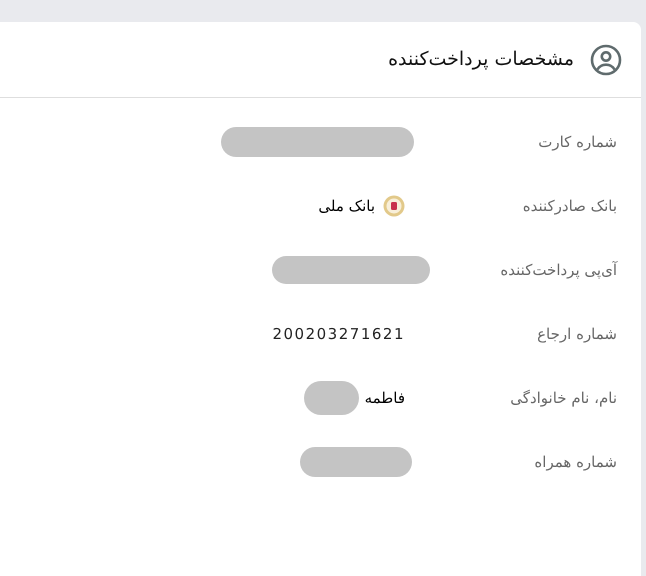  Describe the element at coordinates (563, 398) in the screenshot. I see `field-label: نام، نام خانوادگی` at that location.